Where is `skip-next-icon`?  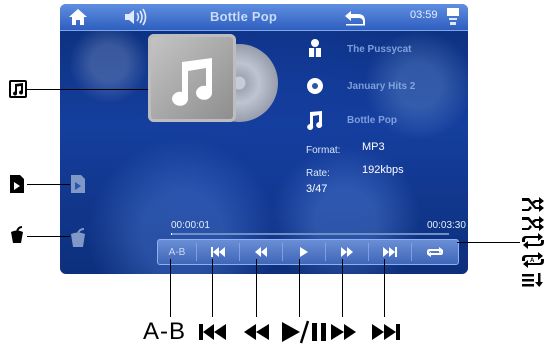 skip-next-icon is located at coordinates (390, 252).